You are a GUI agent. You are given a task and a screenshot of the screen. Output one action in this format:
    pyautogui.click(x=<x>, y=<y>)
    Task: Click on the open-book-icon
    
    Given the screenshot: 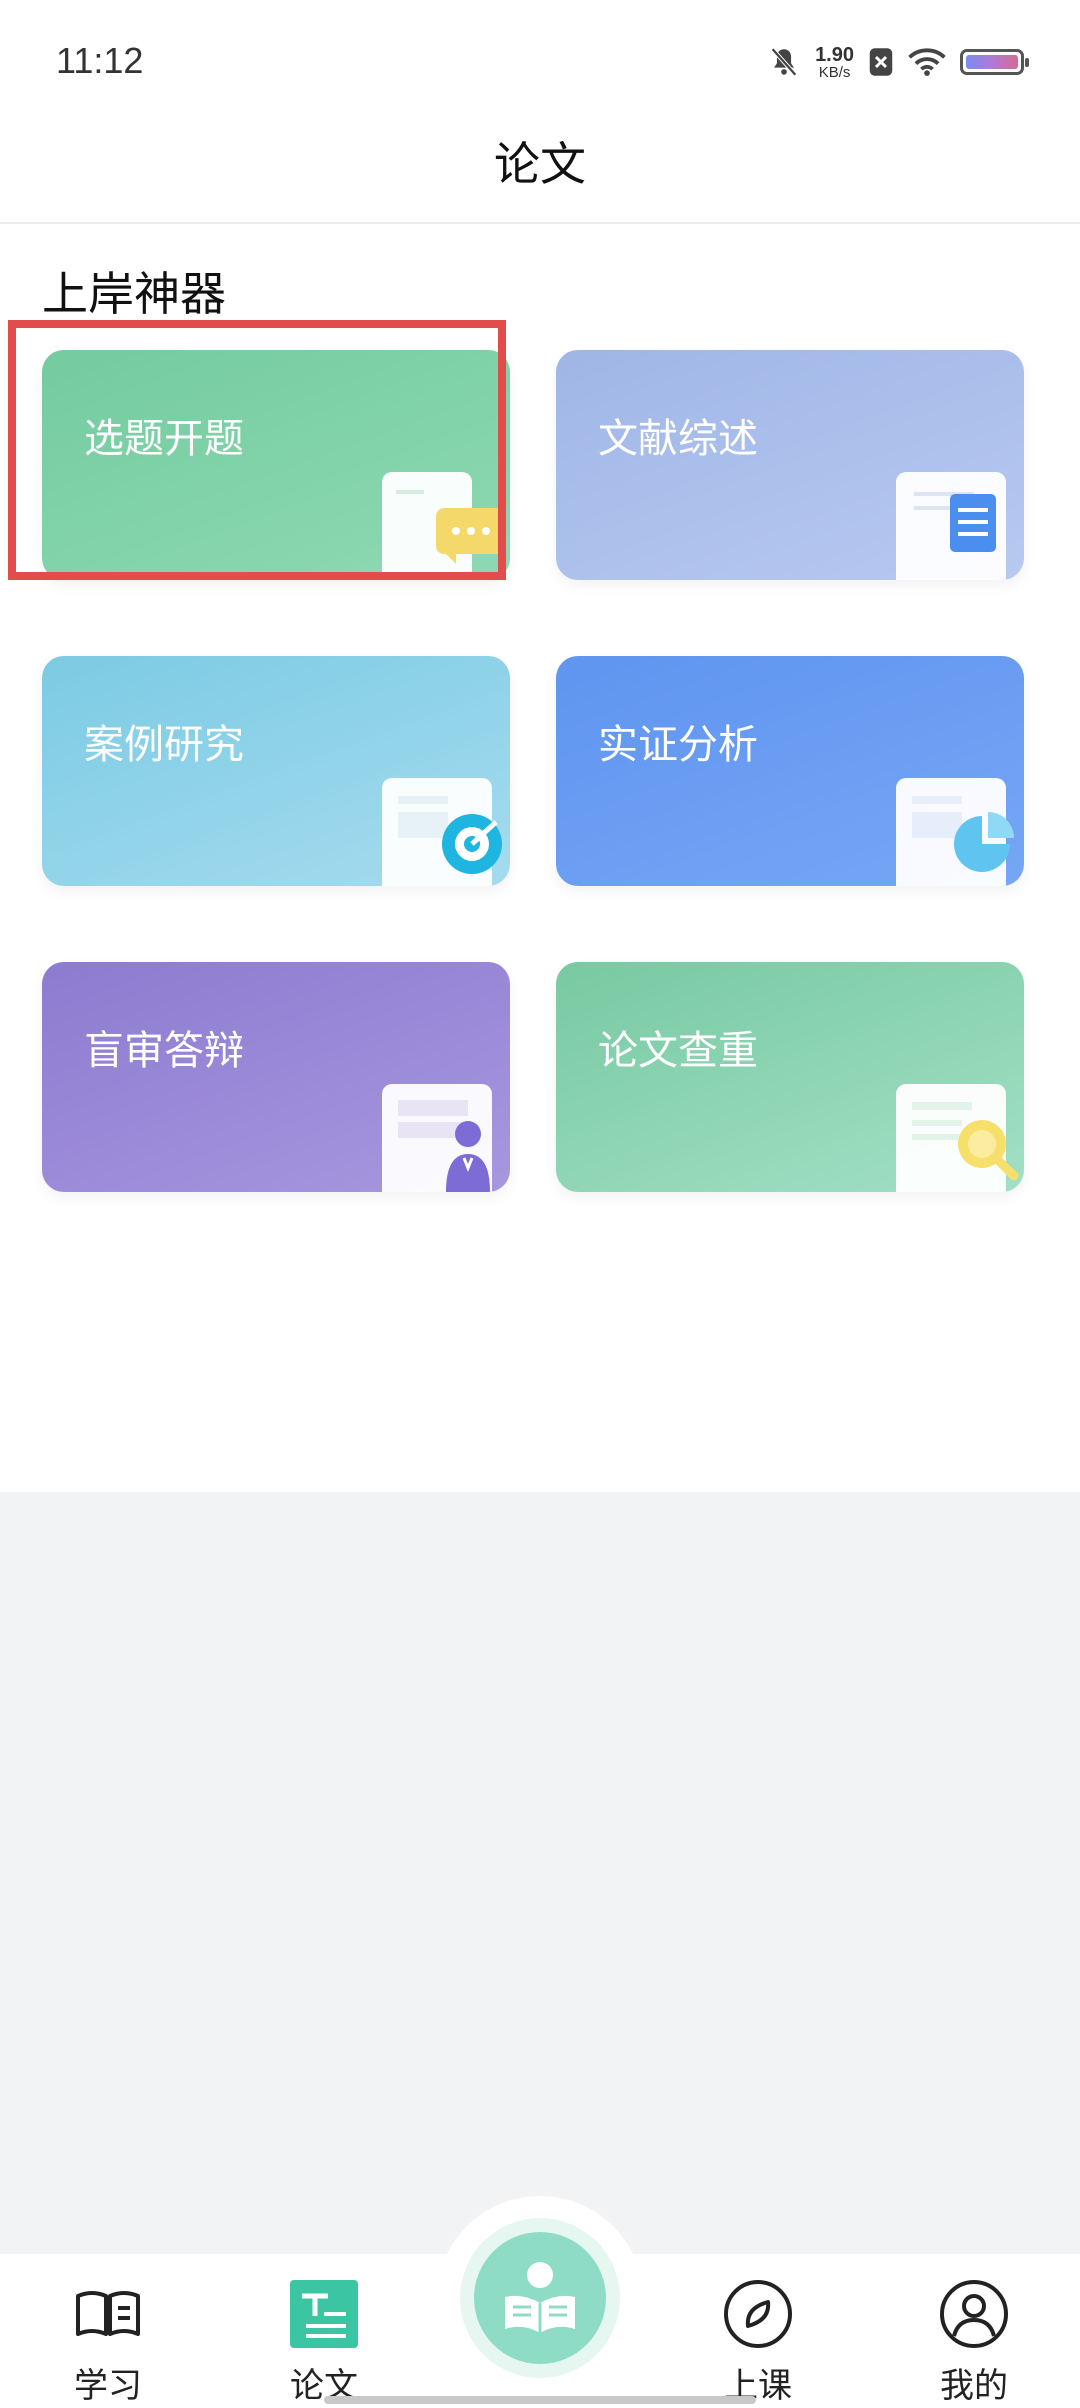 What is the action you would take?
    pyautogui.click(x=108, y=2313)
    